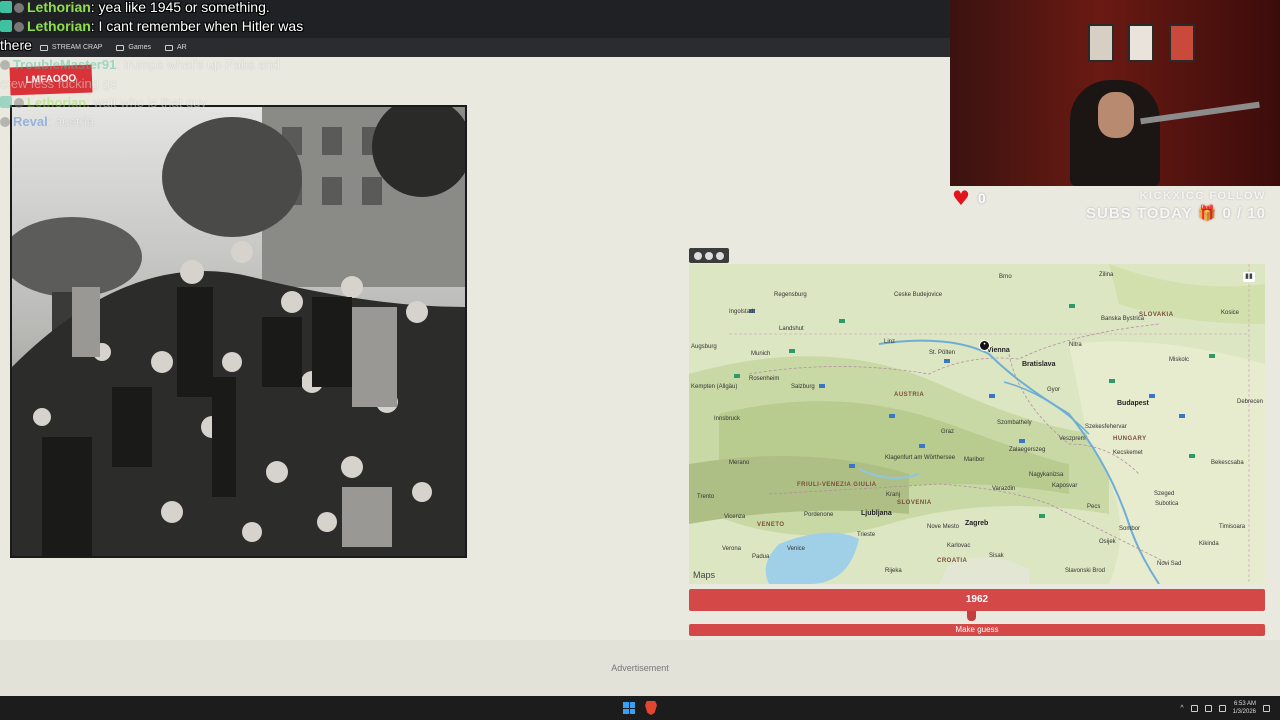 The width and height of the screenshot is (1280, 720). Describe the element at coordinates (103, 102) in the screenshot. I see `chat-message: Lethorian: wait who is that guy` at that location.